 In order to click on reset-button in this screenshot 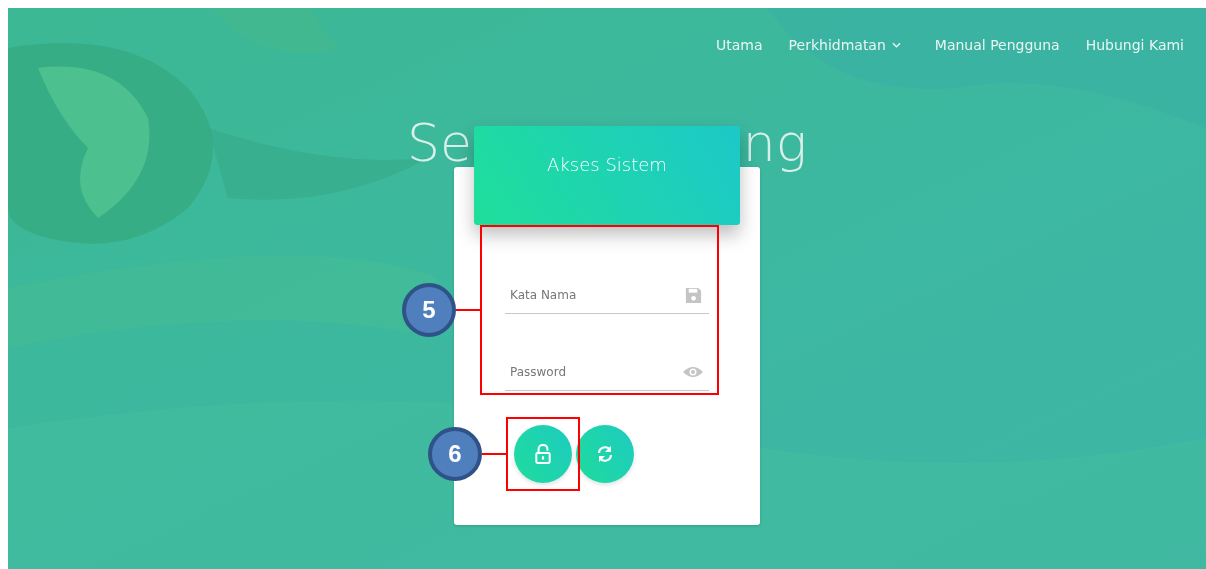, I will do `click(605, 454)`.